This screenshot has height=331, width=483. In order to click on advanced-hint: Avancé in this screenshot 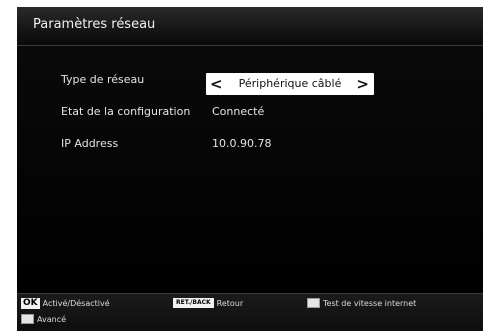, I will do `click(43, 319)`.